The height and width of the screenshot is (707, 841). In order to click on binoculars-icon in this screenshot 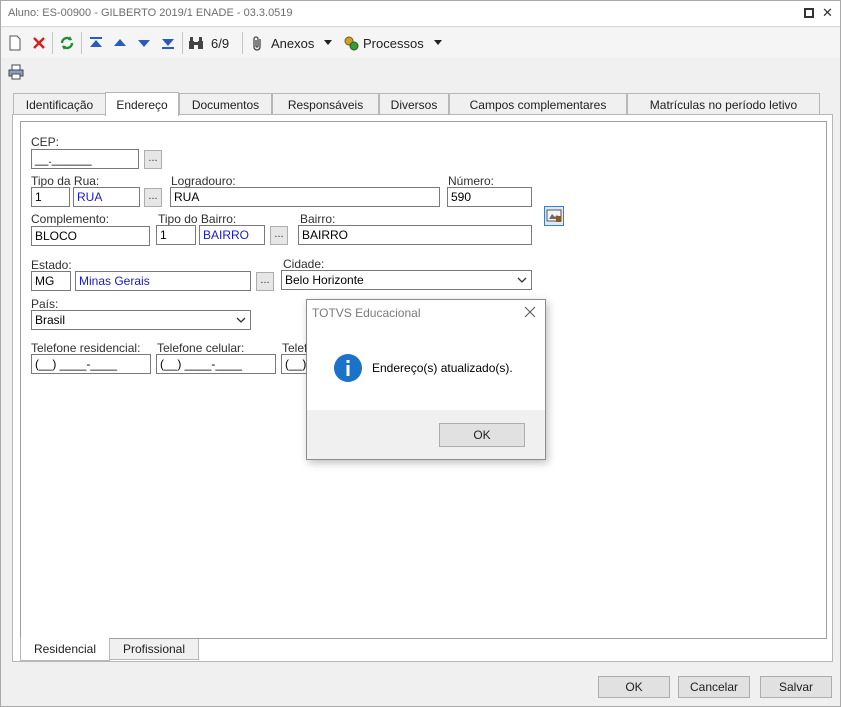, I will do `click(196, 43)`.